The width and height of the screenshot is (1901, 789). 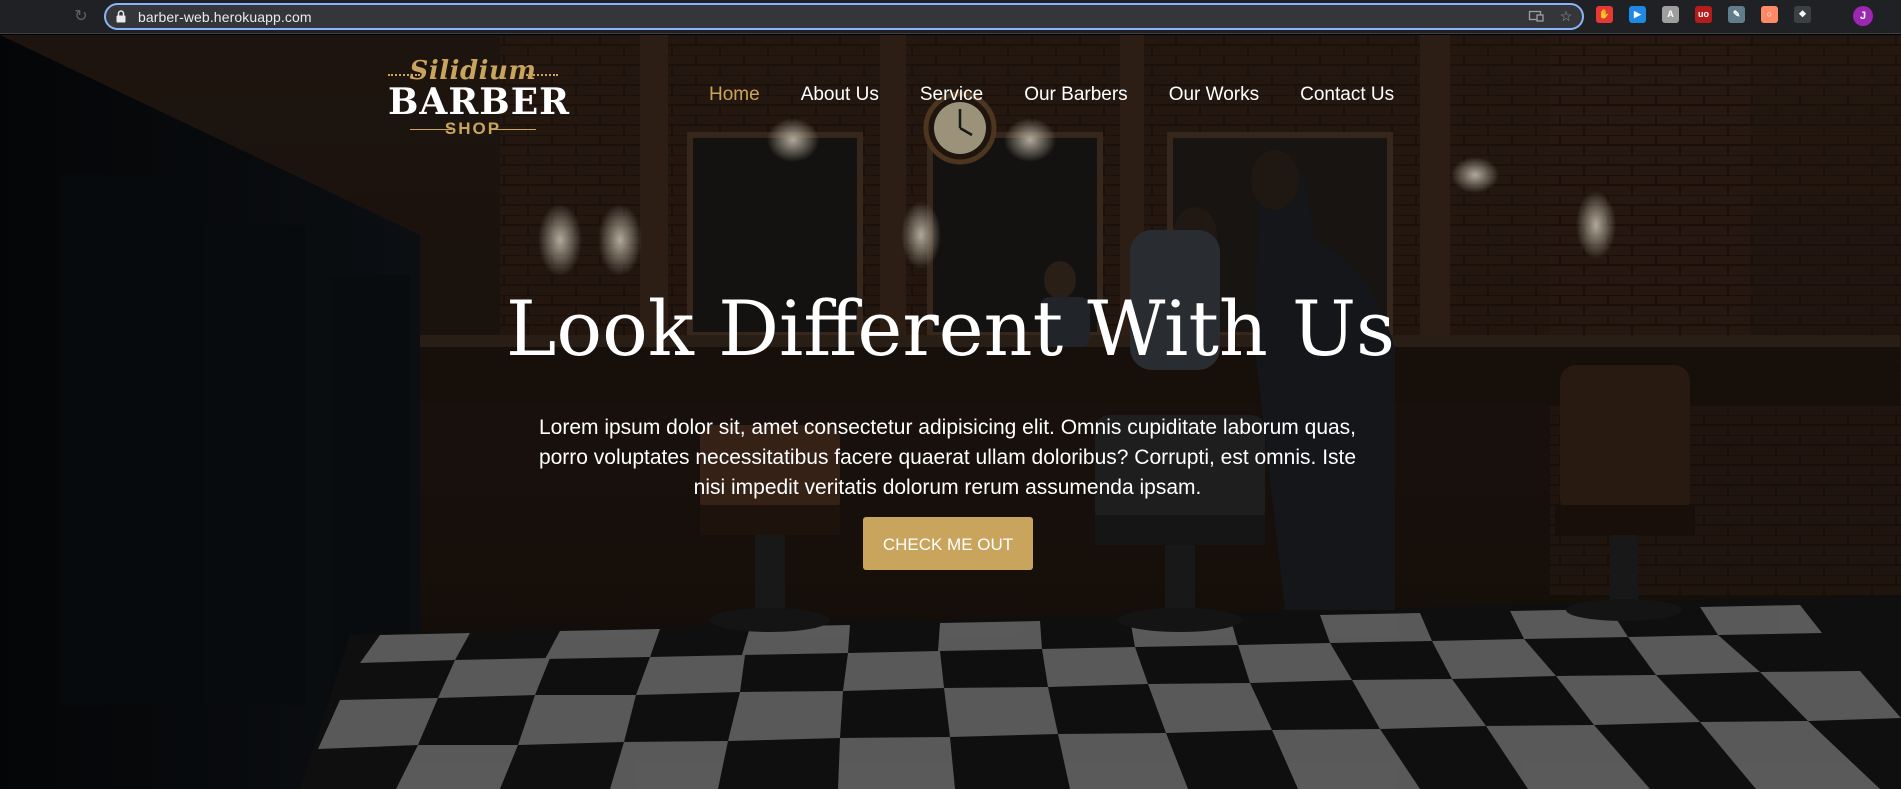 I want to click on nav-contact-us: Contact Us, so click(x=1347, y=95).